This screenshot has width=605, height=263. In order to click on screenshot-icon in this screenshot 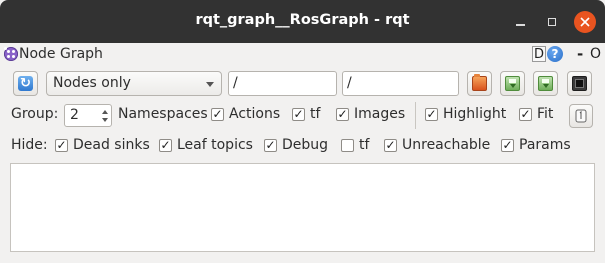, I will do `click(579, 83)`.